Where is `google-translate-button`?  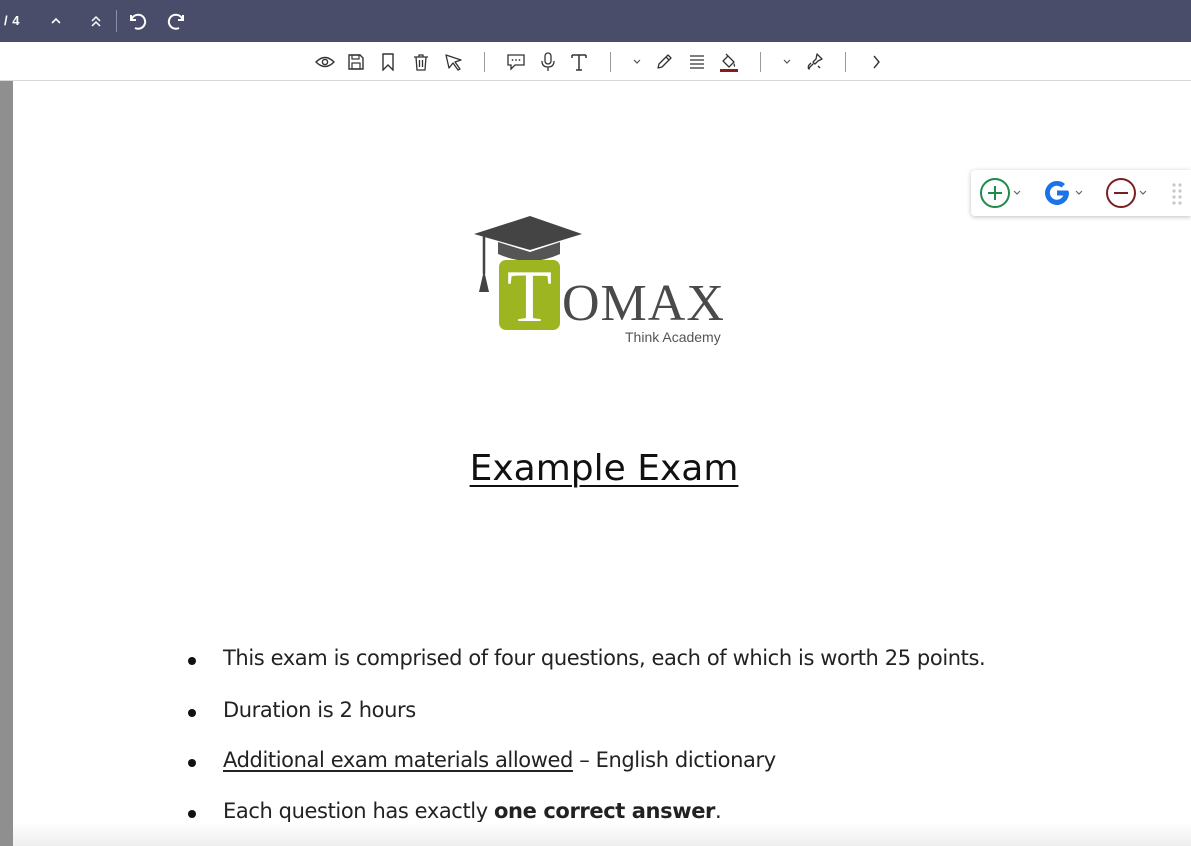
google-translate-button is located at coordinates (1063, 193).